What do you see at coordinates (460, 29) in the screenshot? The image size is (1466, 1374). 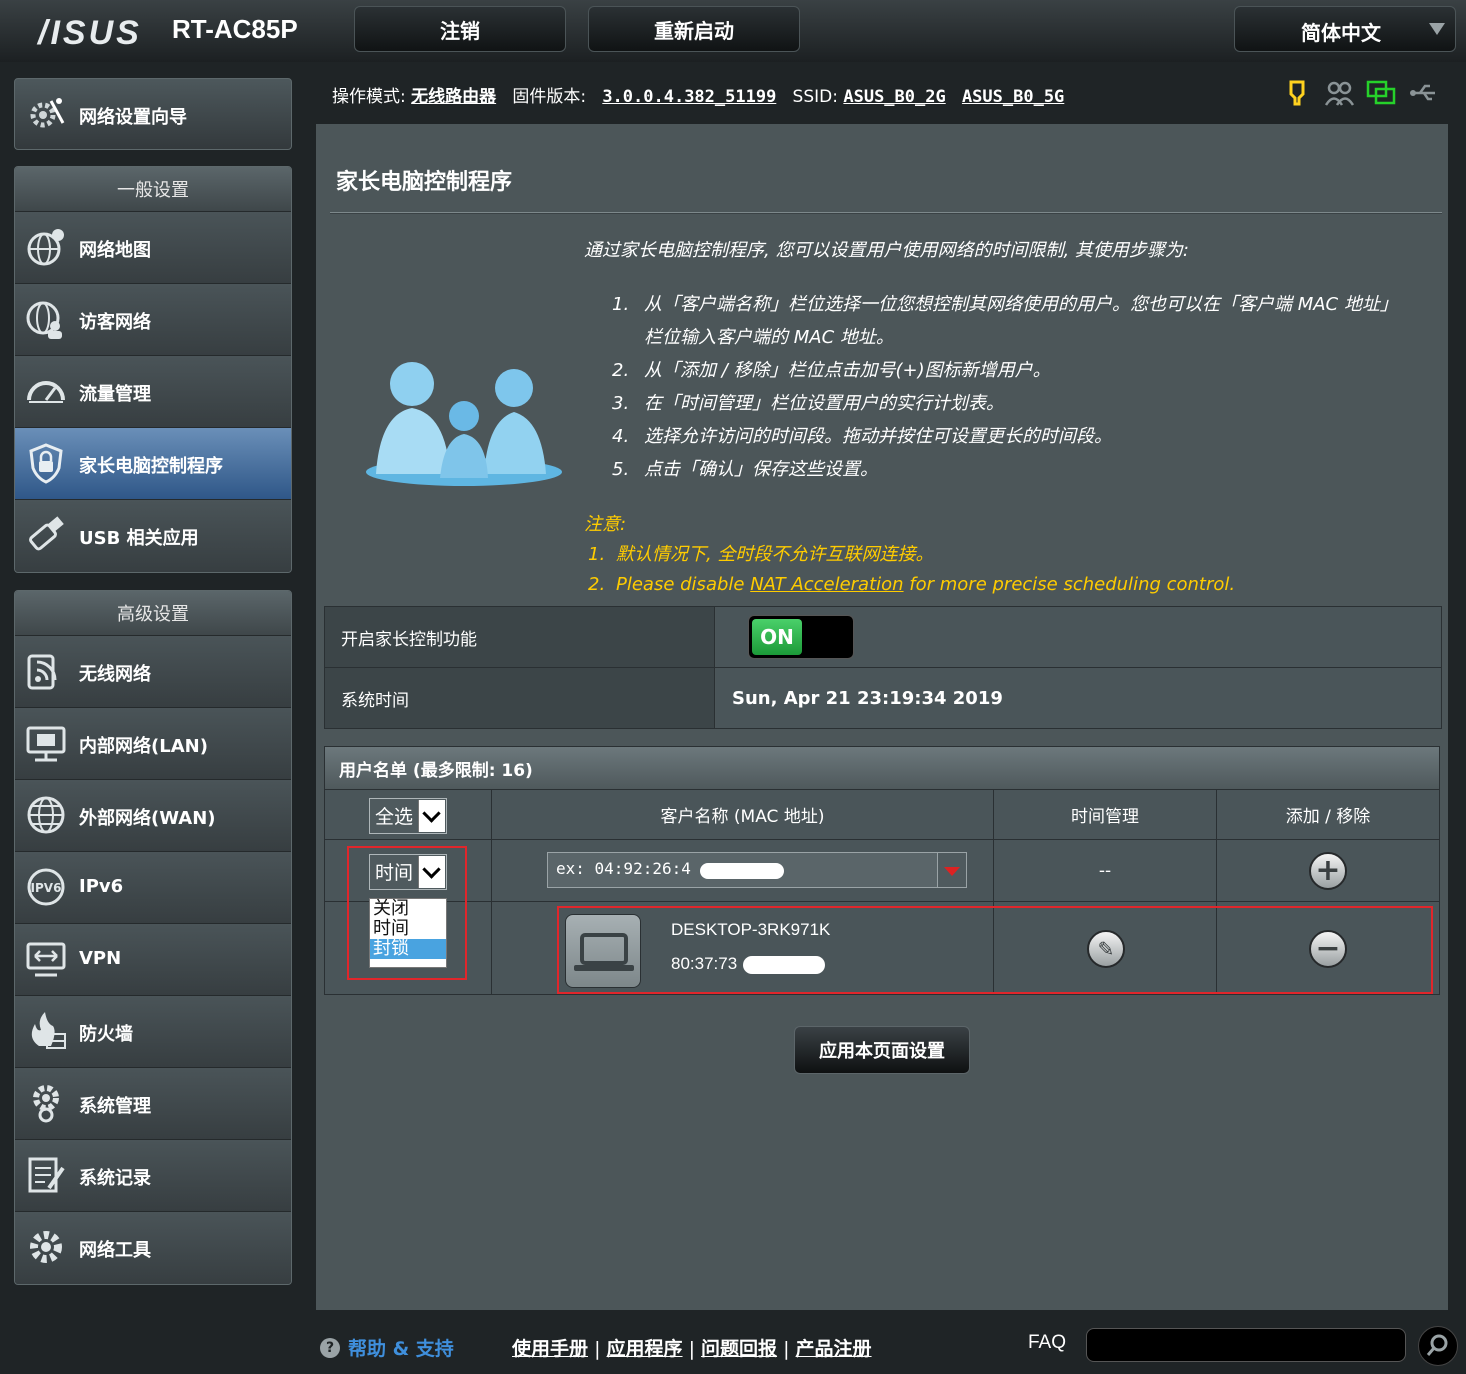 I see `logout-button: 注销` at bounding box center [460, 29].